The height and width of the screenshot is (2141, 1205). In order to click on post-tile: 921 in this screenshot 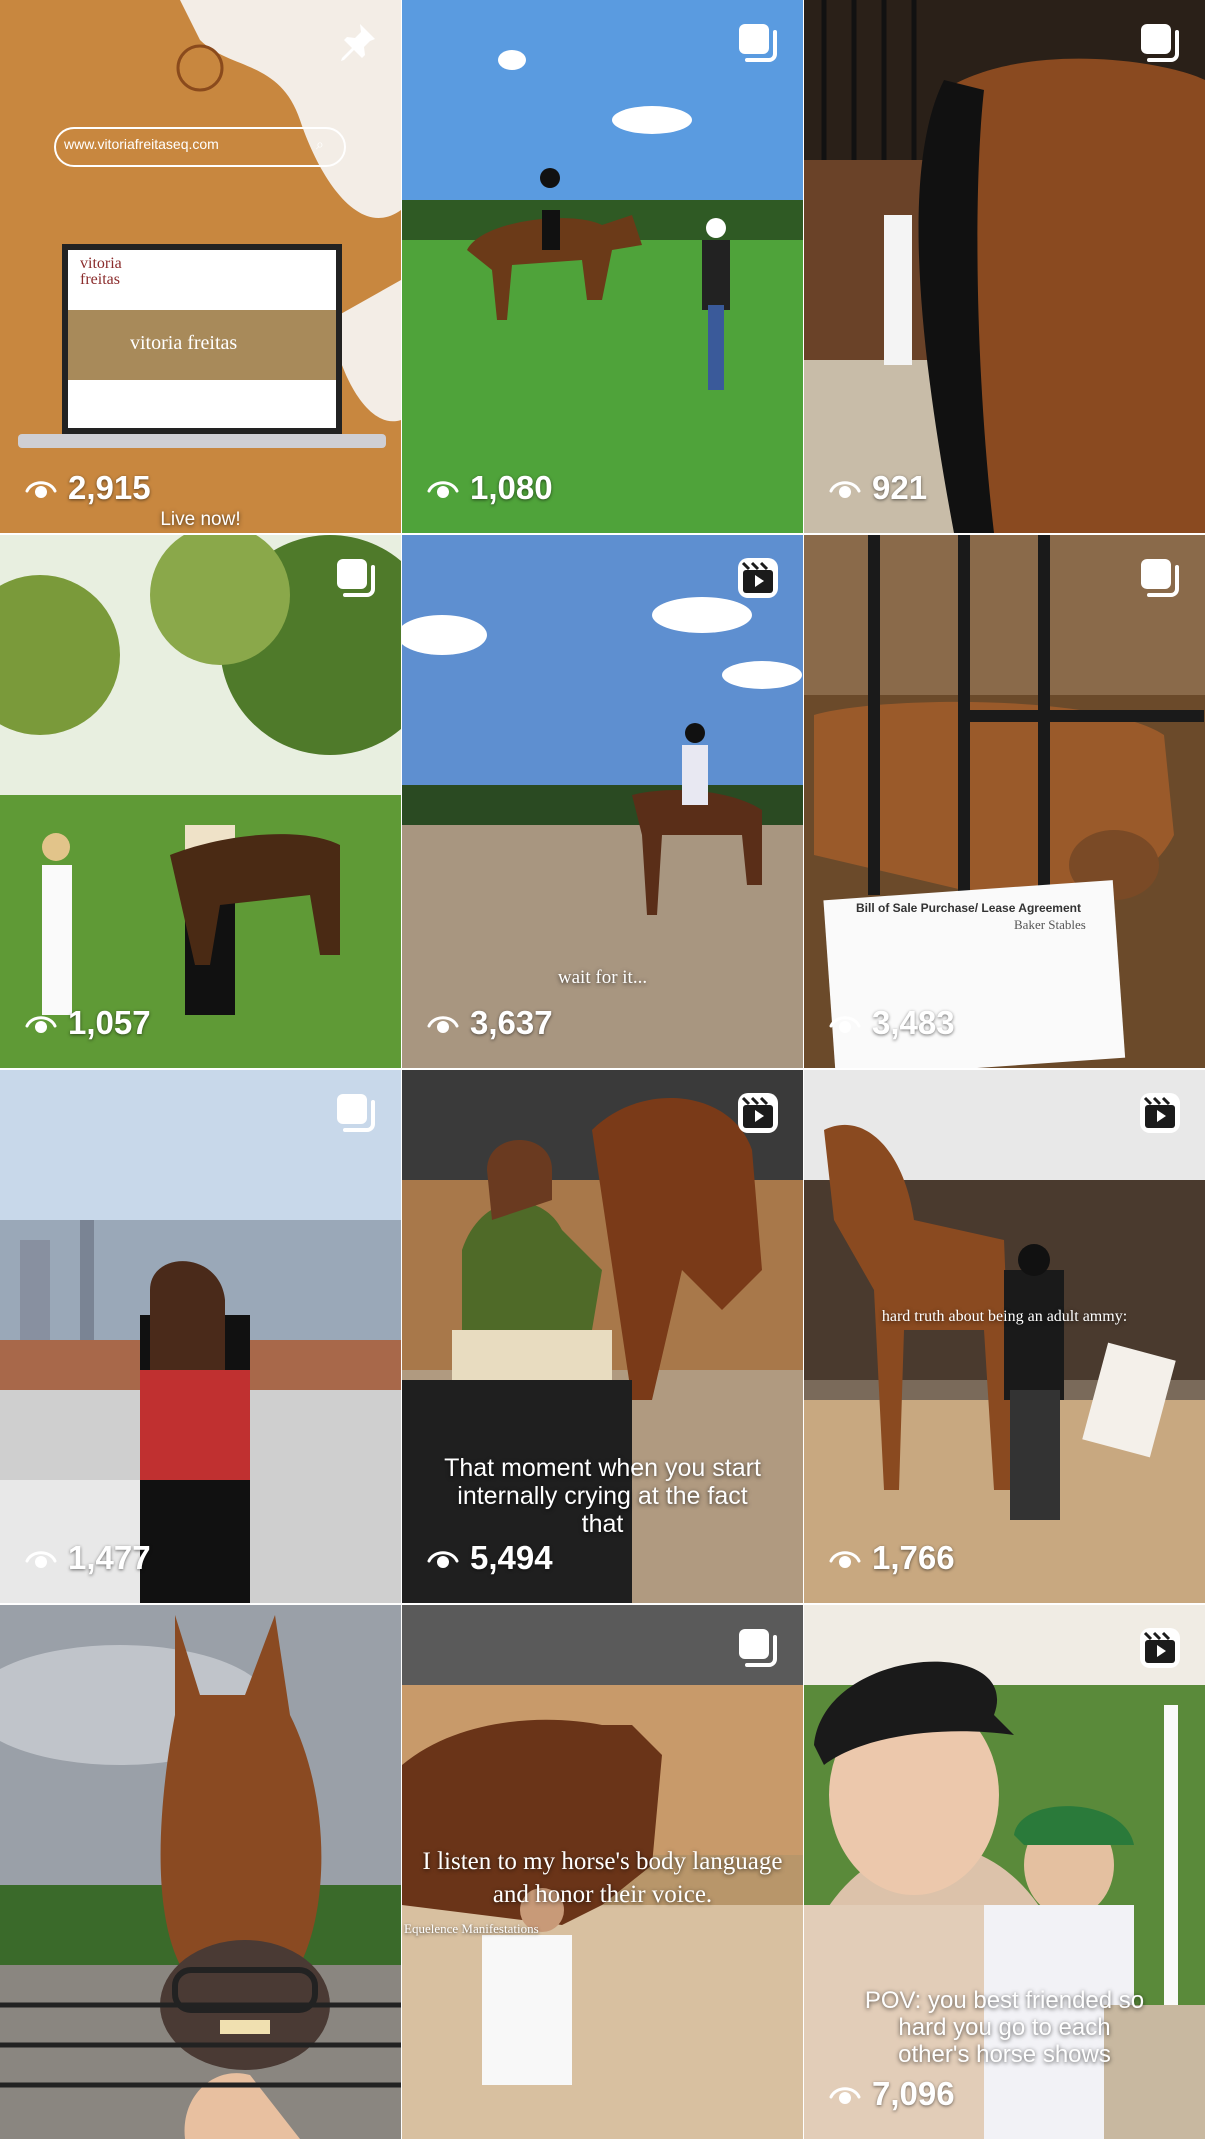, I will do `click(1004, 266)`.